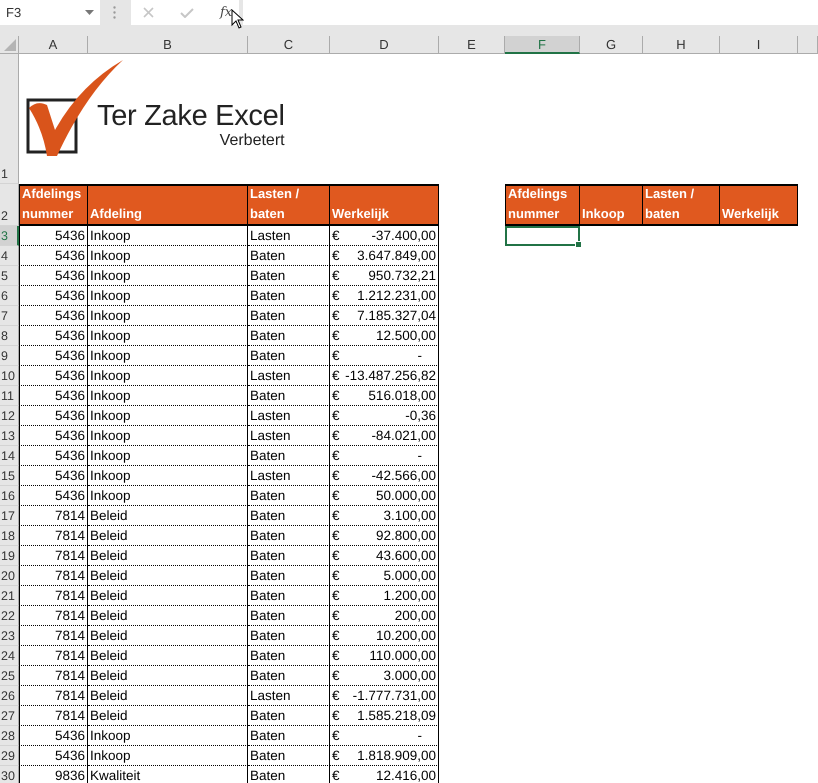 The image size is (818, 783). What do you see at coordinates (611, 45) in the screenshot?
I see `column-header: G` at bounding box center [611, 45].